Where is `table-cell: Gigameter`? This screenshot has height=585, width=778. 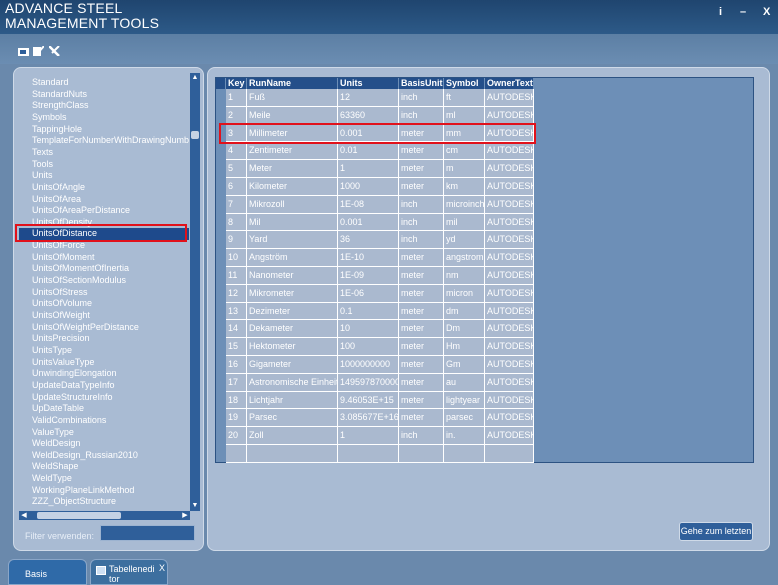
table-cell: Gigameter is located at coordinates (292, 365).